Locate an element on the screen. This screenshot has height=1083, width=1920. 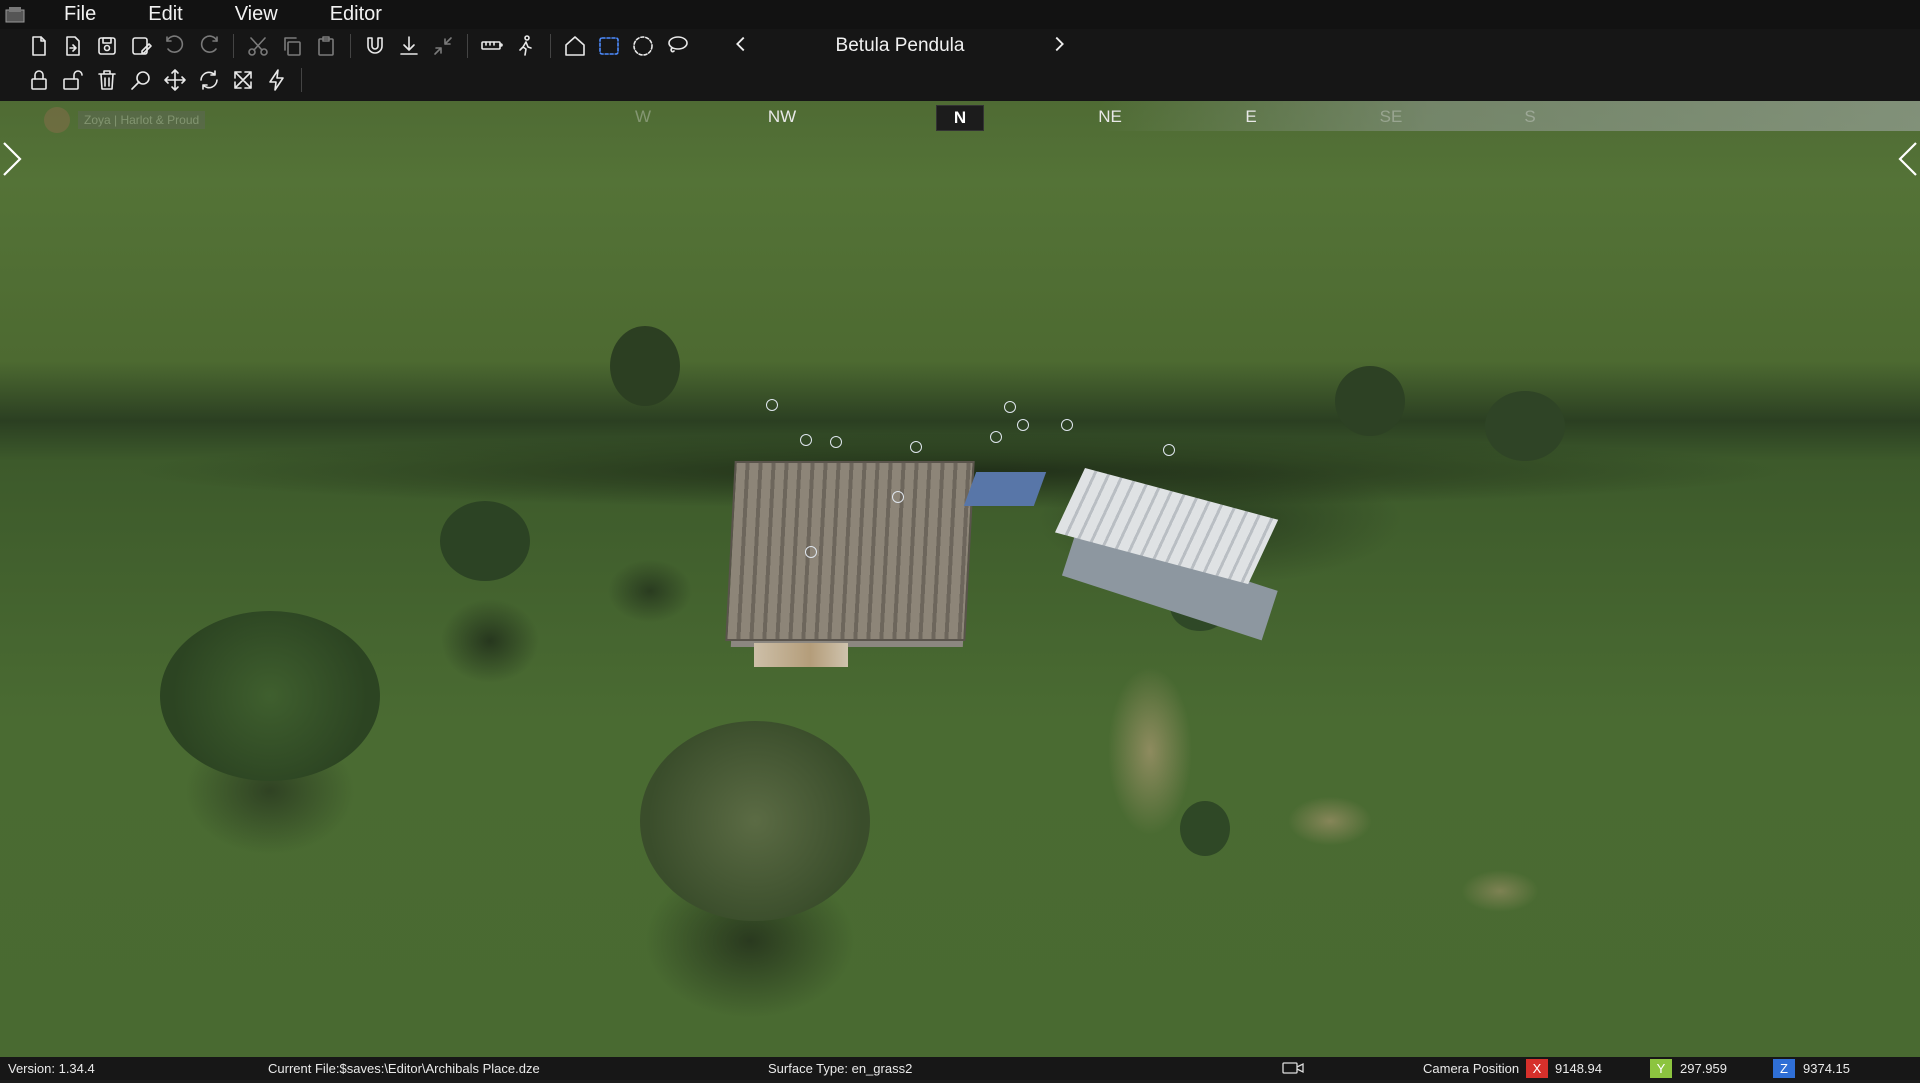
compass-s: S is located at coordinates (1530, 116).